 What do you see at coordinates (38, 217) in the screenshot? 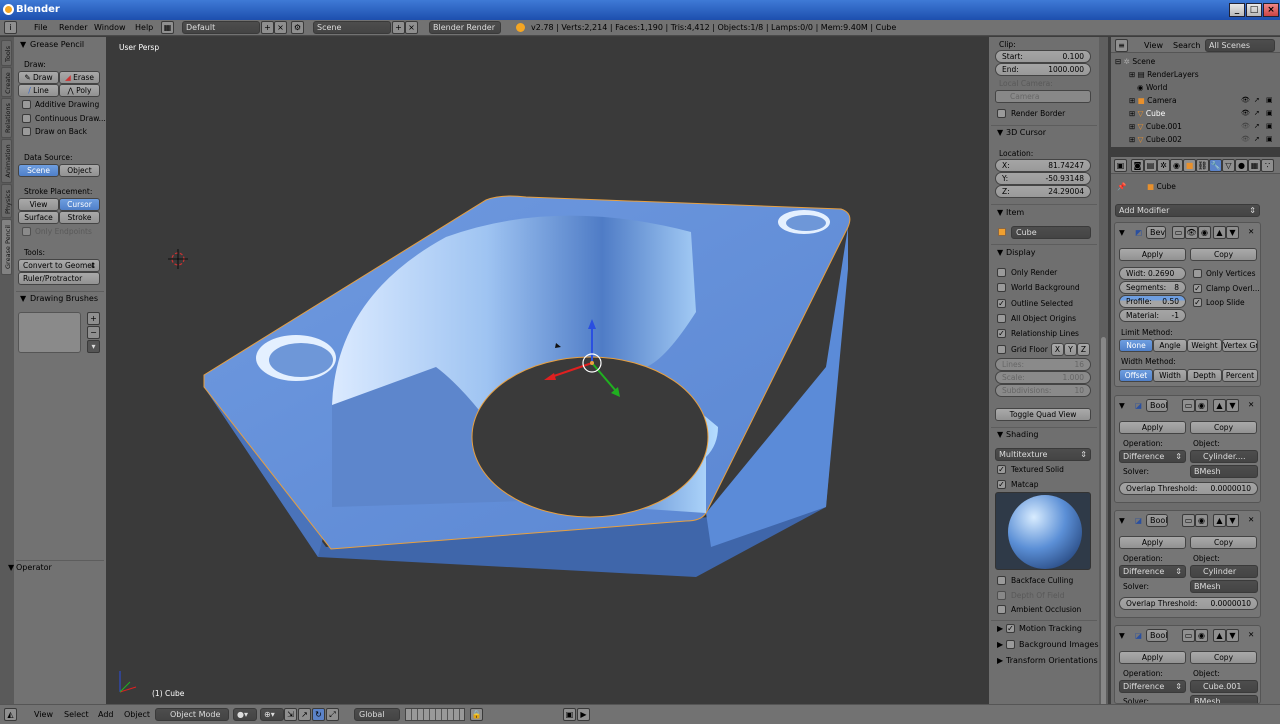
I see `placement-surface-button: Surface` at bounding box center [38, 217].